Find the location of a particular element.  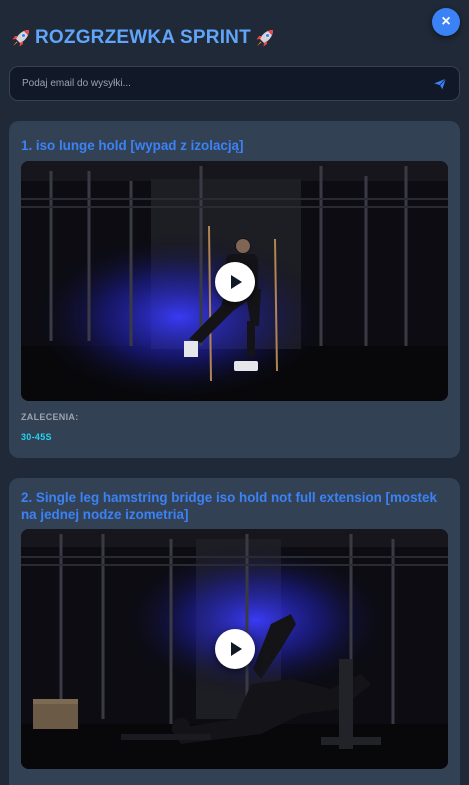

close-icon: × is located at coordinates (446, 21).